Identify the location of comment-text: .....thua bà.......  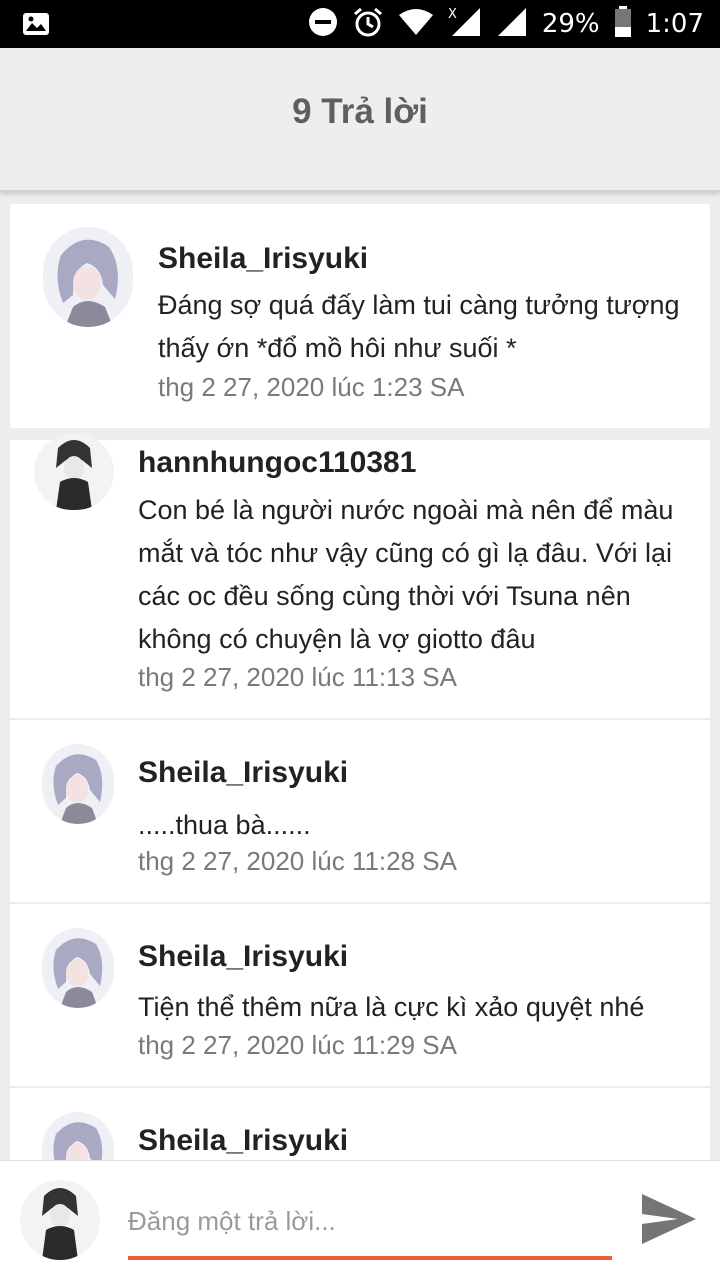
(224, 825).